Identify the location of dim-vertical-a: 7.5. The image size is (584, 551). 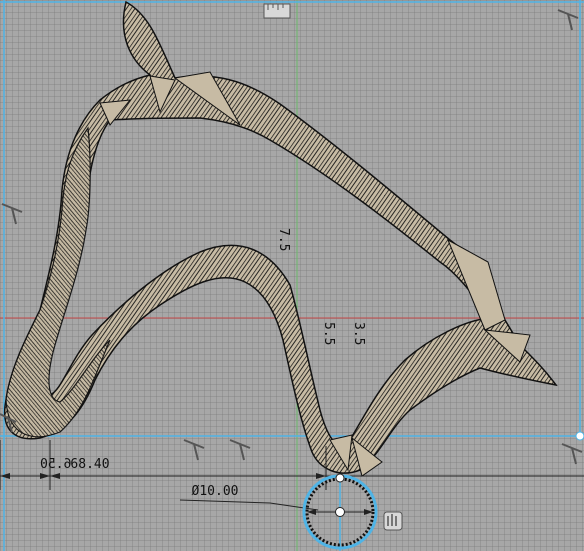
(283, 239).